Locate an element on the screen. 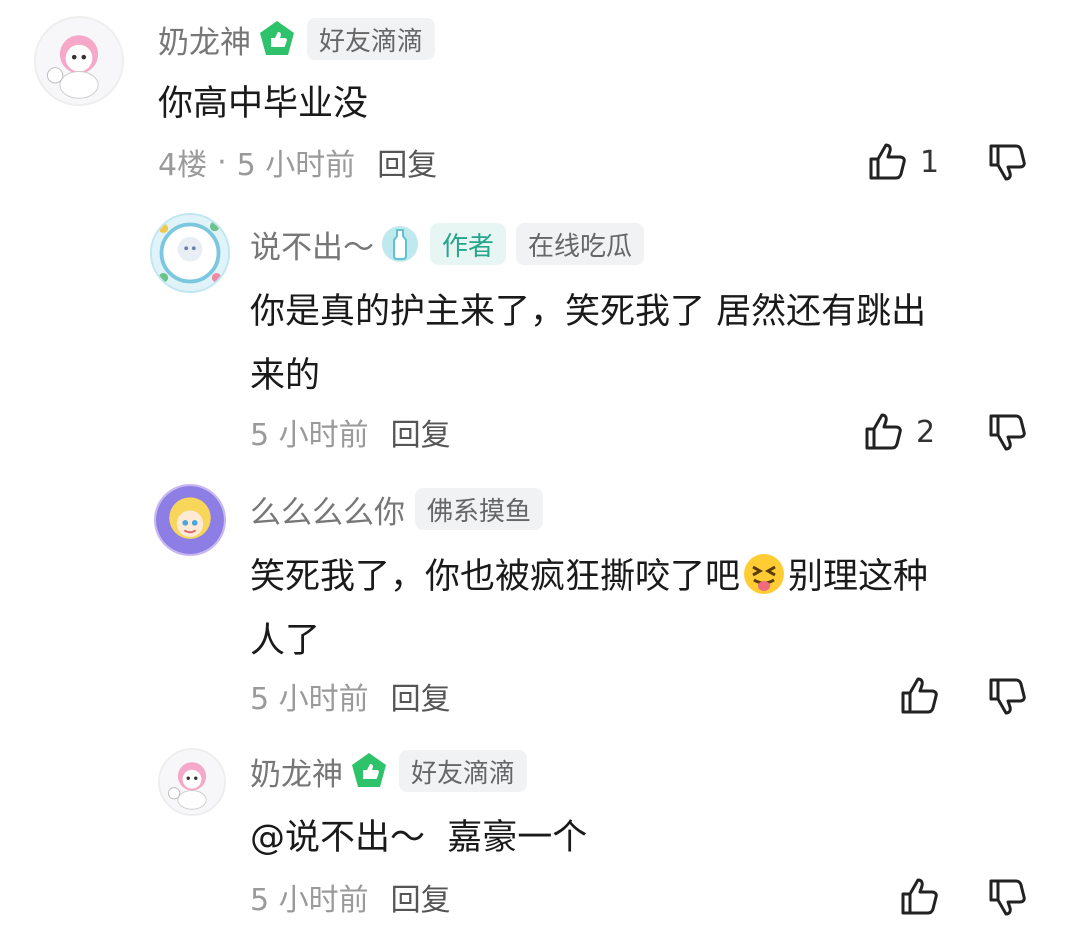  comment-text: 笑死我了，你也被疯狂撕咬了吧 别理这种 人了 is located at coordinates (650, 609).